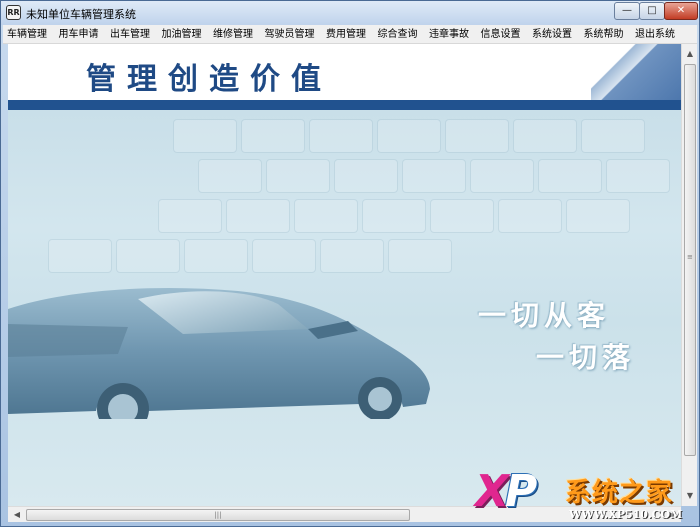 Image resolution: width=700 pixels, height=527 pixels. Describe the element at coordinates (182, 34) in the screenshot. I see `menu-fuel-management: 加油管理` at that location.